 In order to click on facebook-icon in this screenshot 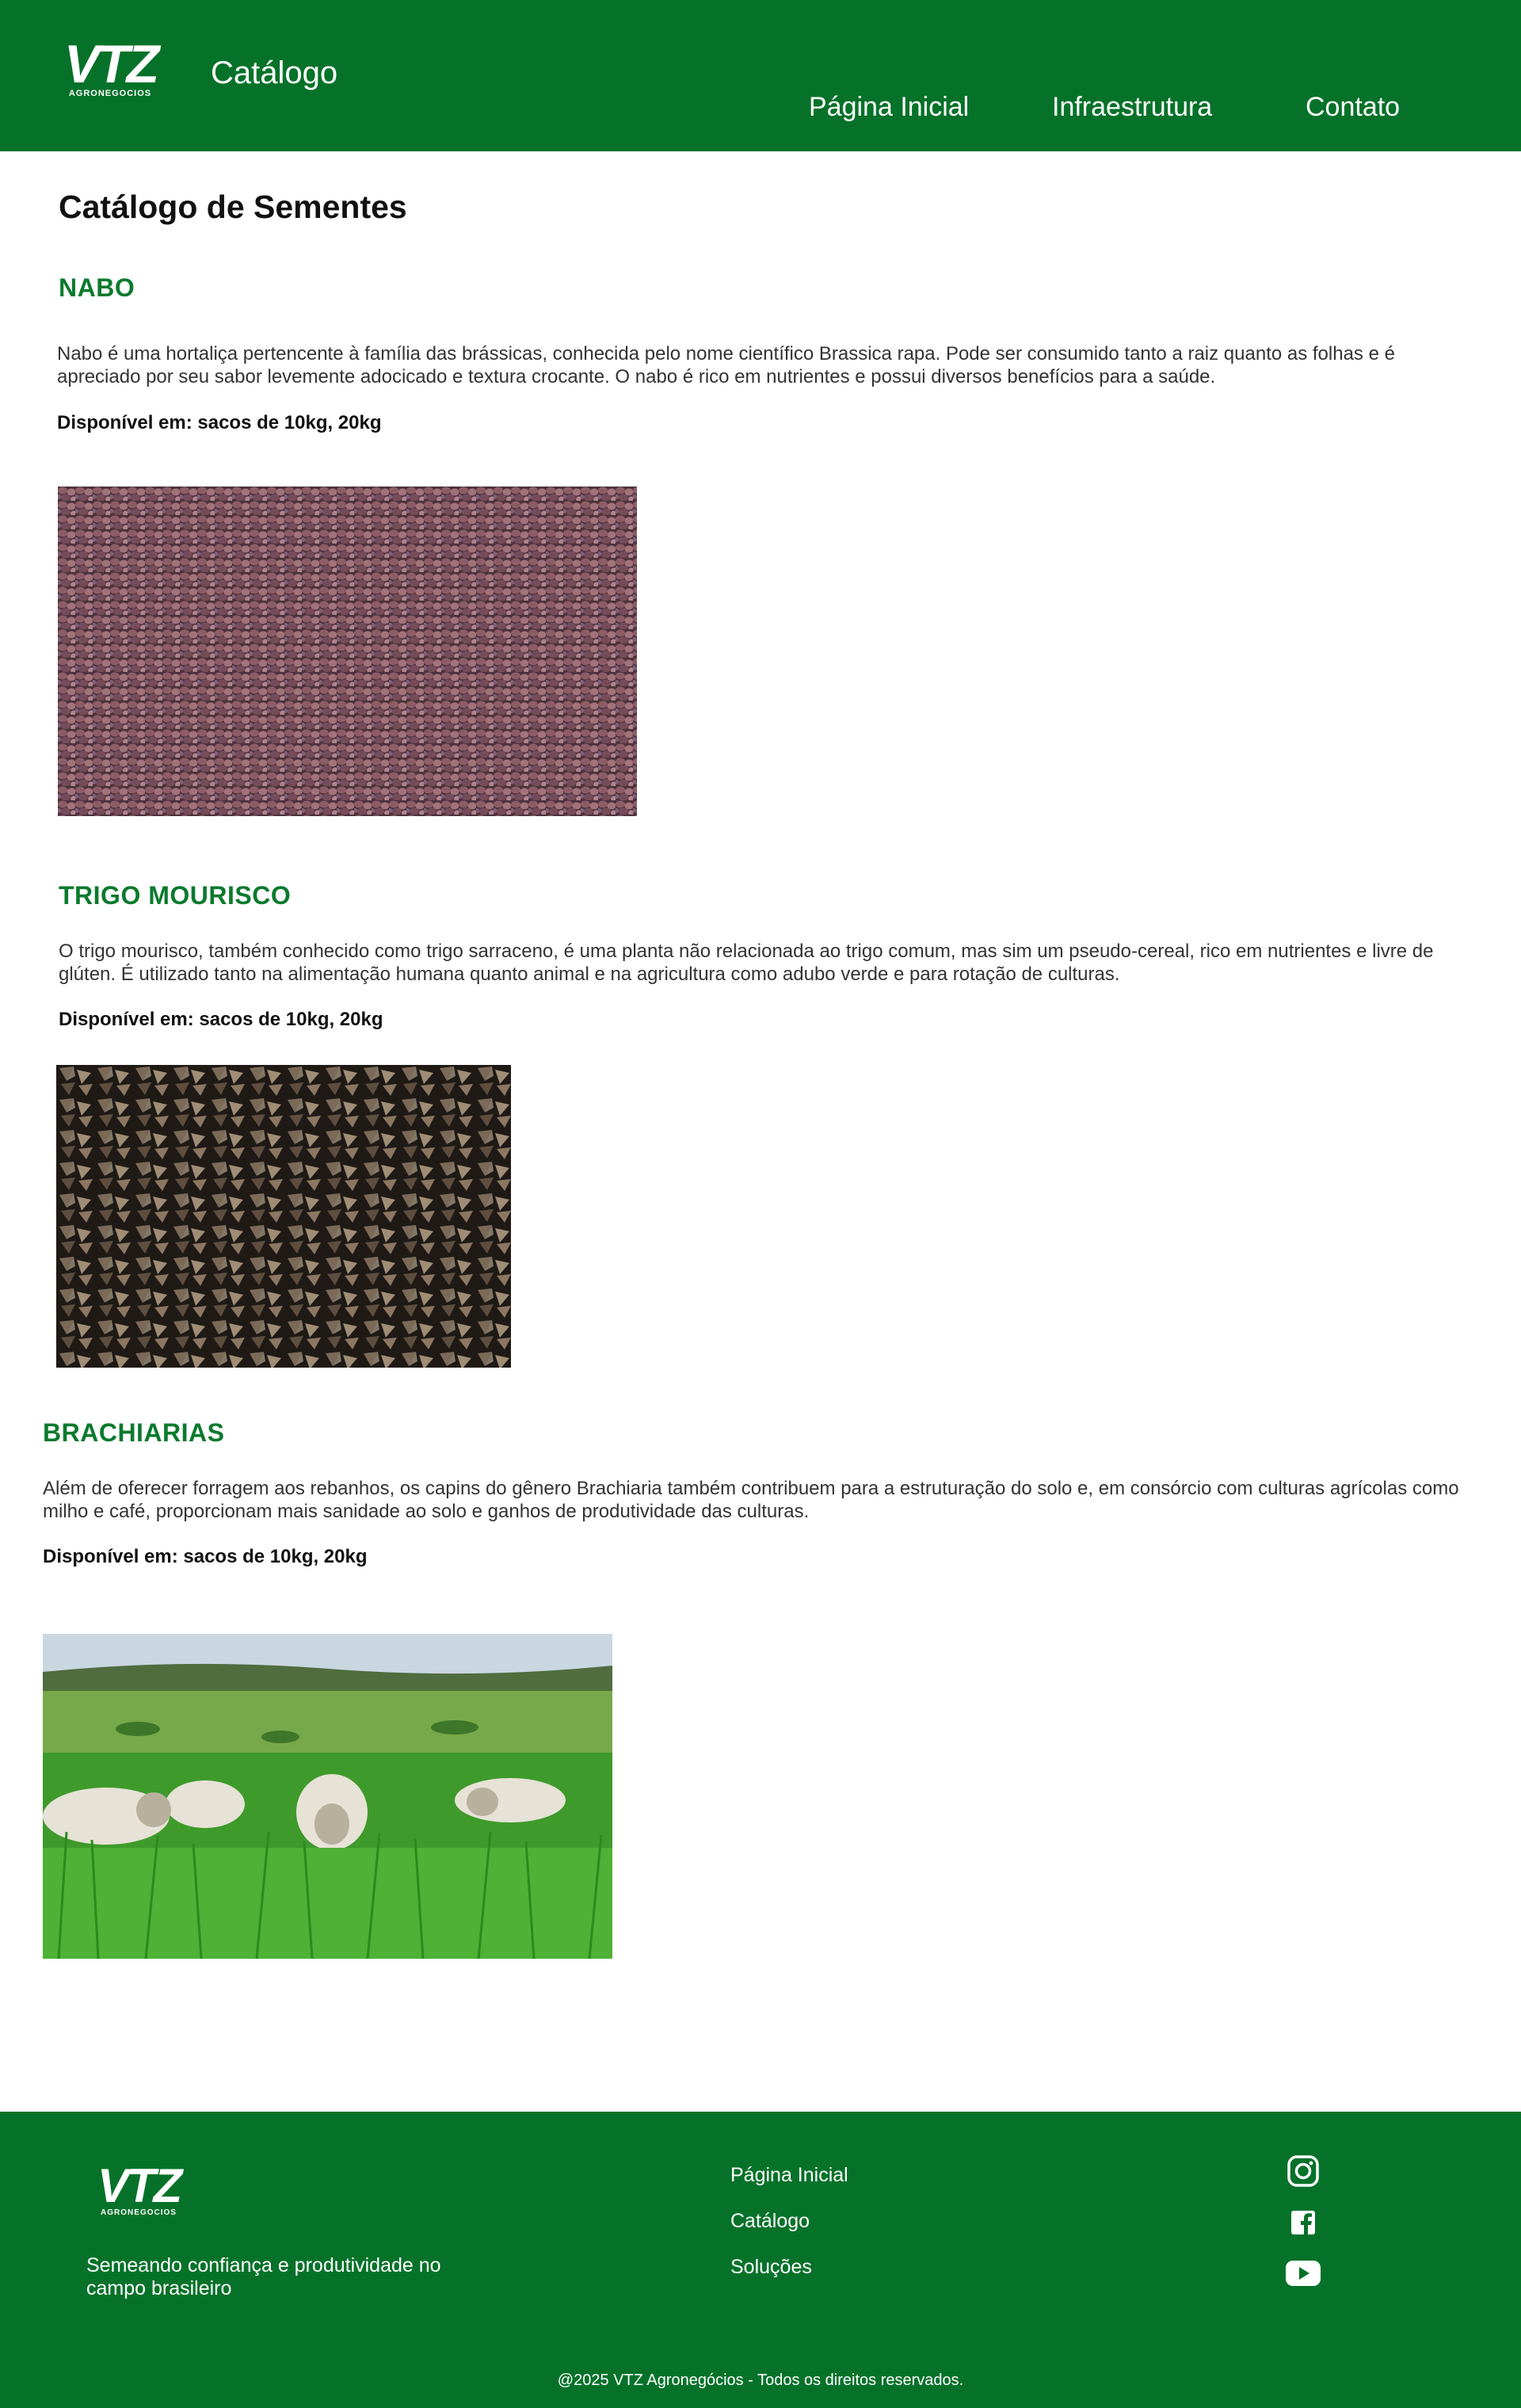, I will do `click(1303, 2222)`.